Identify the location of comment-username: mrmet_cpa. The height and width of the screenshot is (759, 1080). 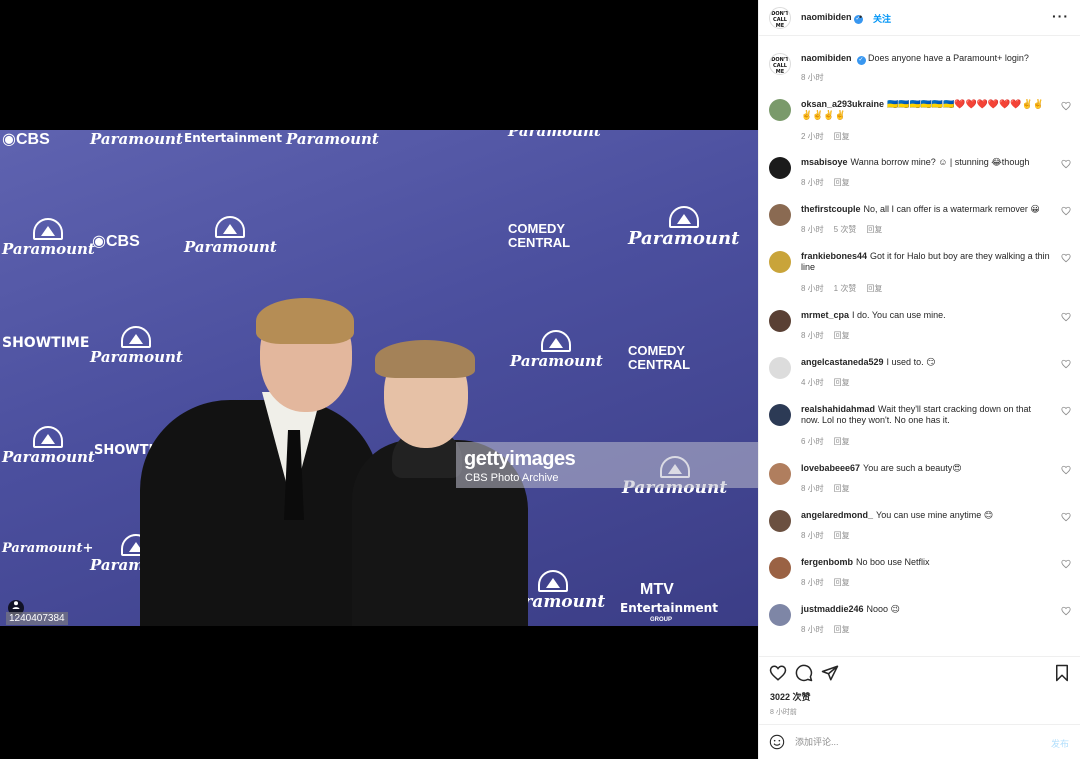
(825, 315).